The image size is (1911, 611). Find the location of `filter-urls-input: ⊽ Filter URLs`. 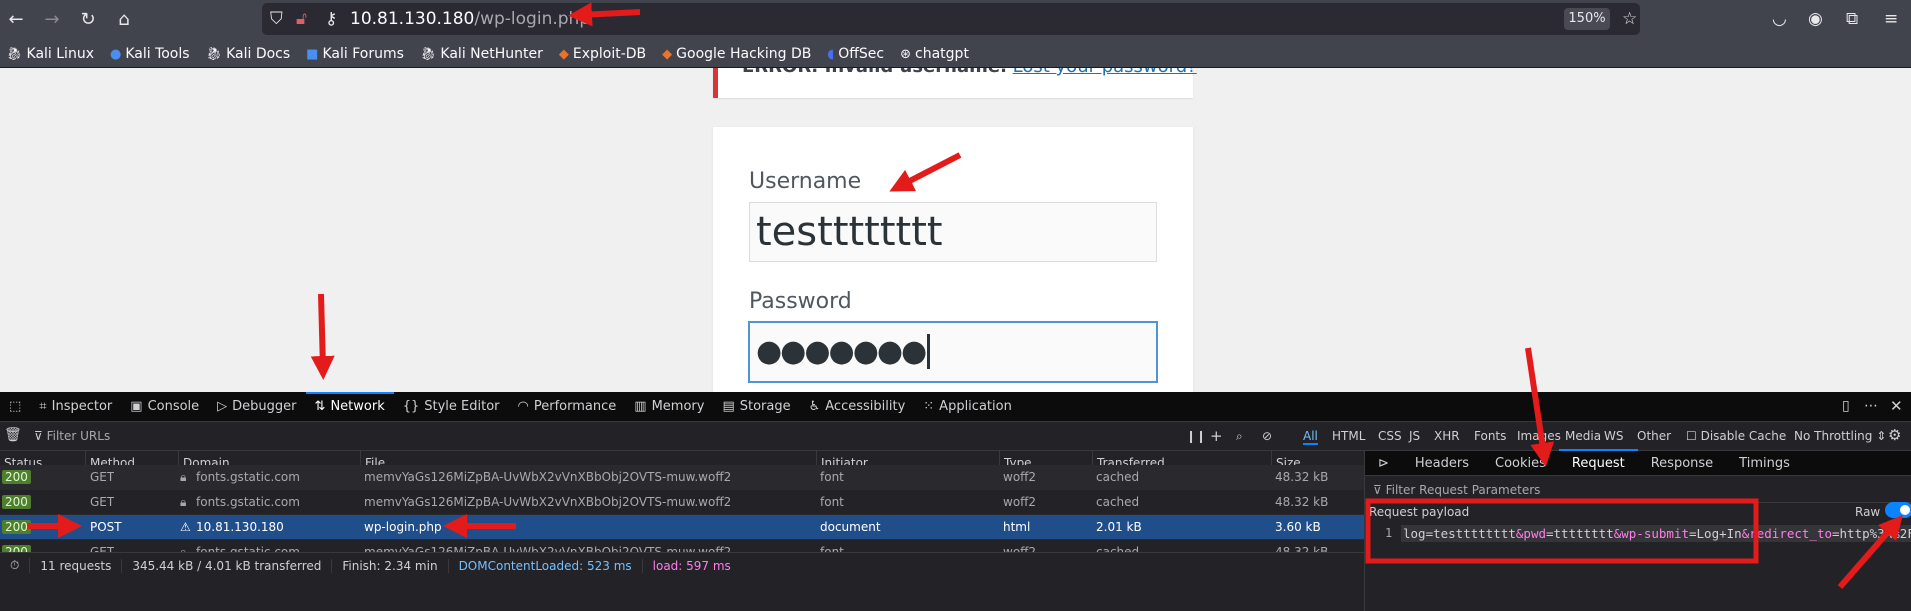

filter-urls-input: ⊽ Filter URLs is located at coordinates (72, 436).